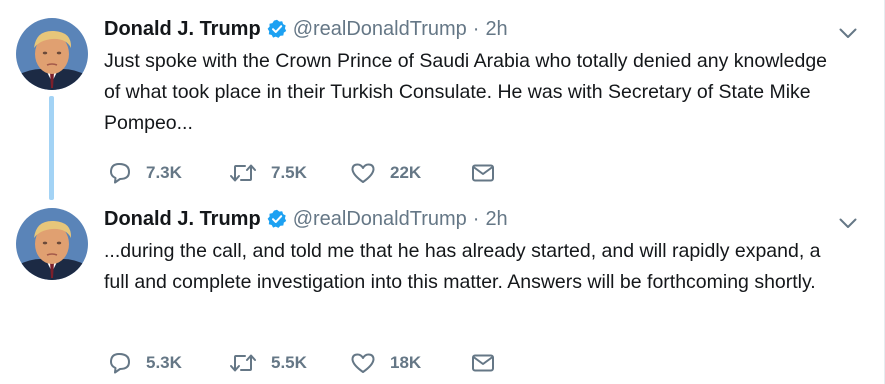 This screenshot has height=384, width=885. I want to click on like-button: 22K, so click(410, 173).